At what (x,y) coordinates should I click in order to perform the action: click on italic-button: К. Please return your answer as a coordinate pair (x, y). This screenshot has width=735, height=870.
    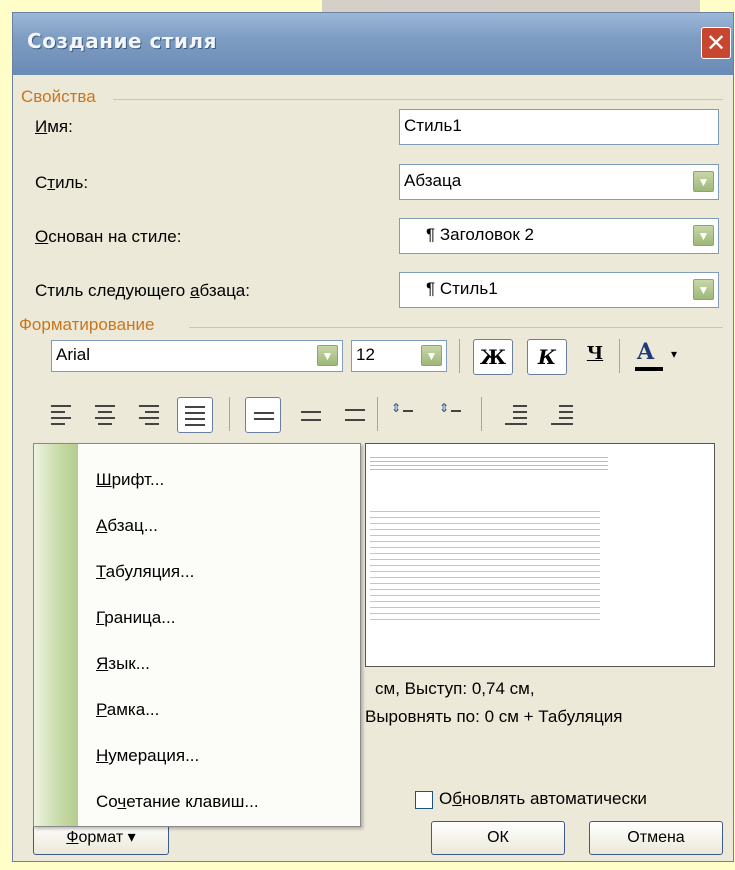
    Looking at the image, I should click on (547, 357).